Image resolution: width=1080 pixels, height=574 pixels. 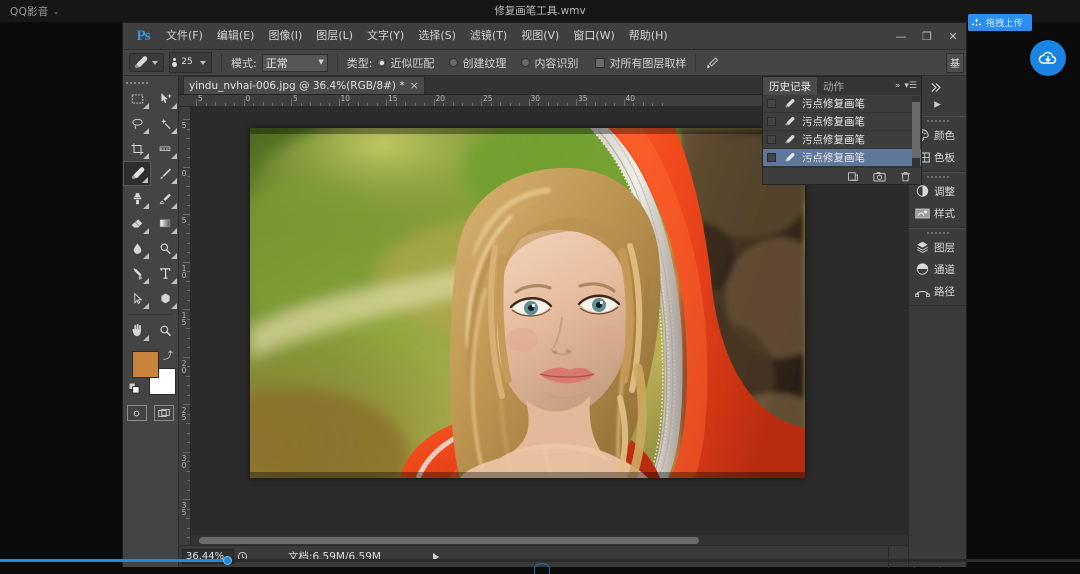 What do you see at coordinates (145, 364) in the screenshot?
I see `foreground-color-swatch` at bounding box center [145, 364].